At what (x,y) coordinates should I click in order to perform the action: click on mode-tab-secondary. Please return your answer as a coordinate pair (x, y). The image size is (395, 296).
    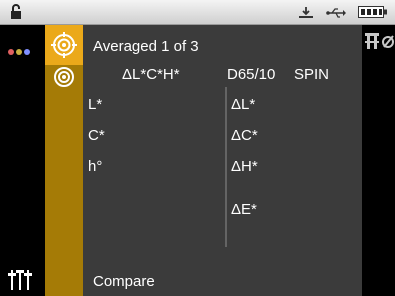
    Looking at the image, I should click on (64, 85).